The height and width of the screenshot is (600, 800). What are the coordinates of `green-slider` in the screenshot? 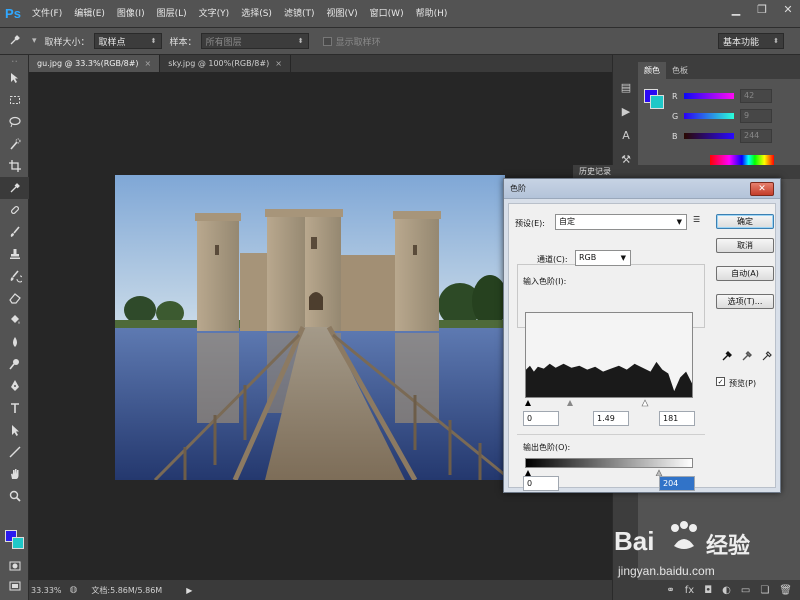 It's located at (709, 116).